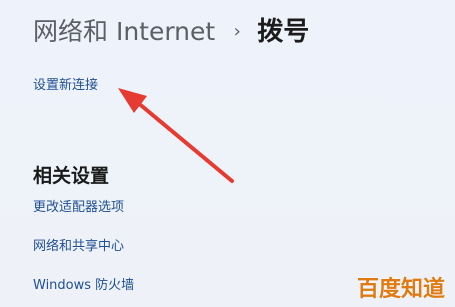 The width and height of the screenshot is (455, 307). What do you see at coordinates (65, 83) in the screenshot?
I see `setup-new-connection-link: 设置新连接` at bounding box center [65, 83].